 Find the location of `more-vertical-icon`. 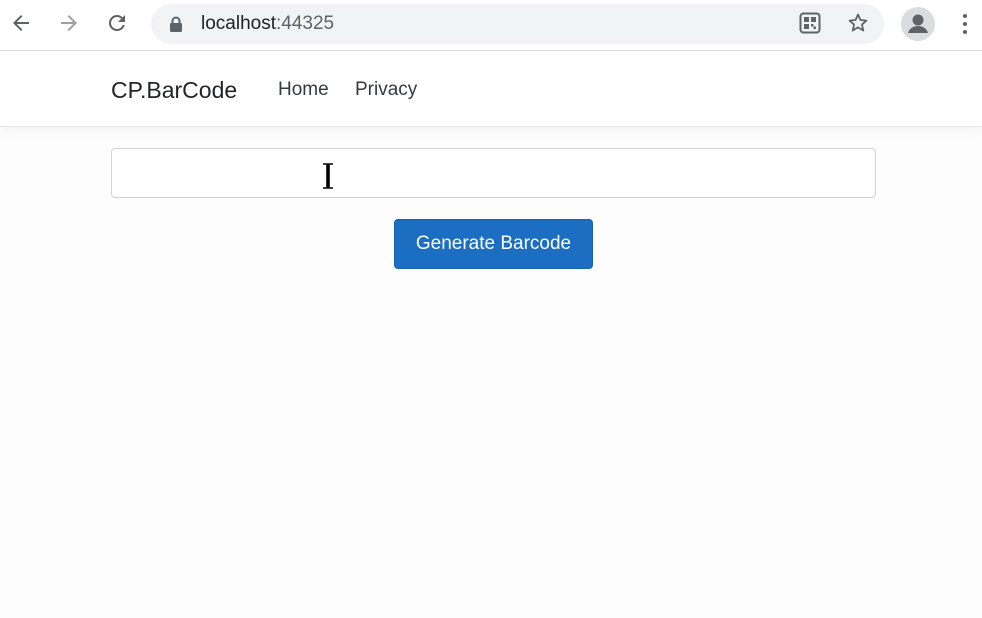

more-vertical-icon is located at coordinates (966, 24).